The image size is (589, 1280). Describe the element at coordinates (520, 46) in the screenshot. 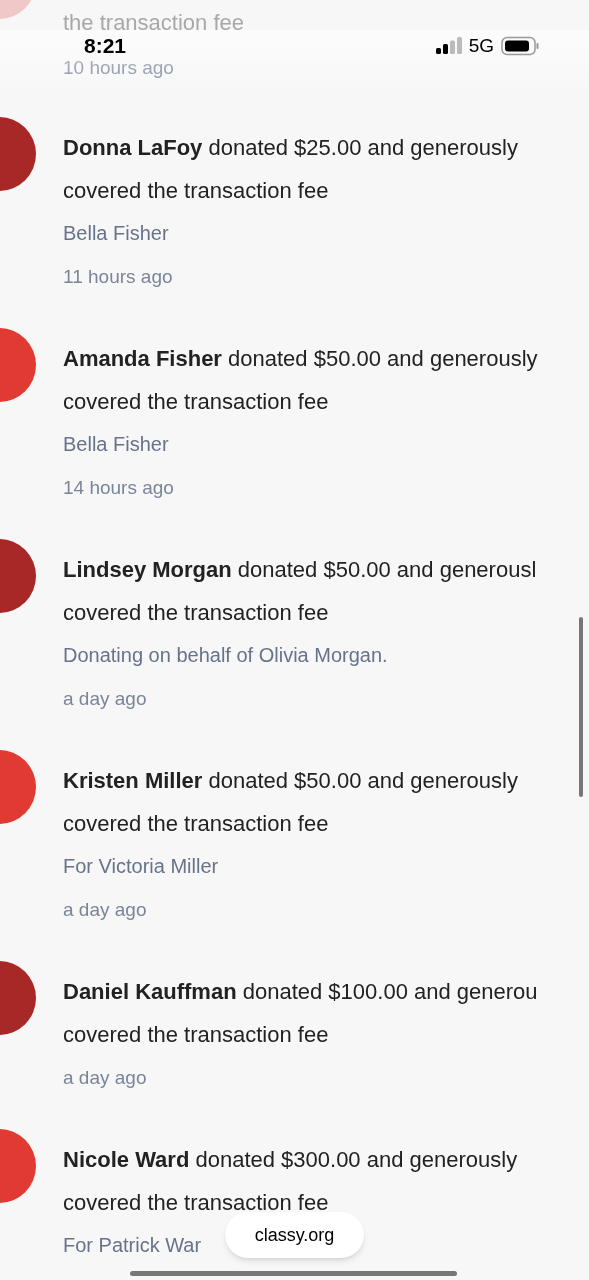

I see `battery-icon` at that location.